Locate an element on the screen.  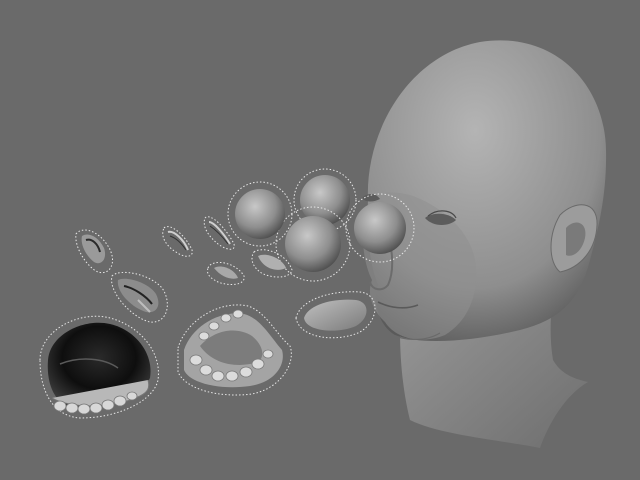
eyeball-middle is located at coordinates (313, 244).